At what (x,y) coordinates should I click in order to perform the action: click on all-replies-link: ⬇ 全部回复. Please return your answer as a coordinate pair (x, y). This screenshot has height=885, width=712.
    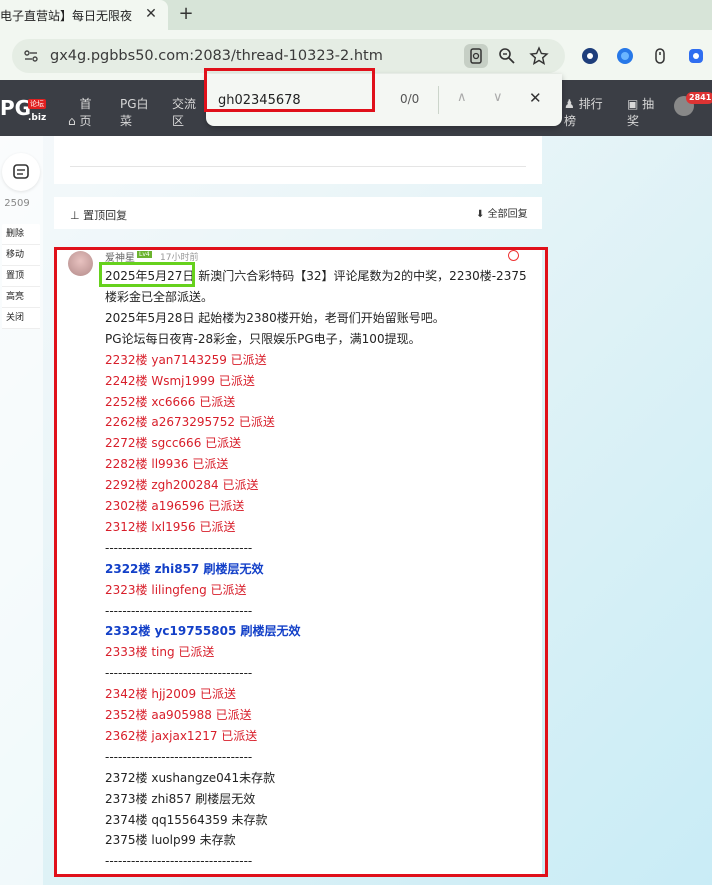
    Looking at the image, I should click on (502, 212).